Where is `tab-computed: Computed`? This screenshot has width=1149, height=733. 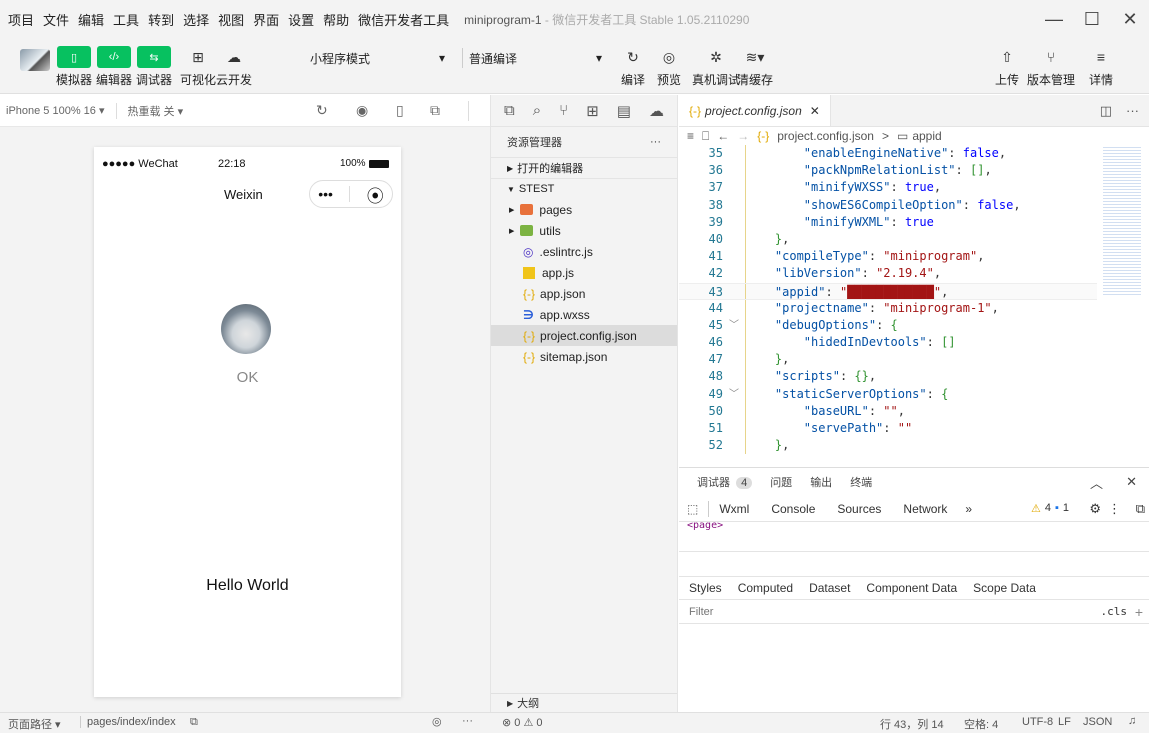 tab-computed: Computed is located at coordinates (765, 588).